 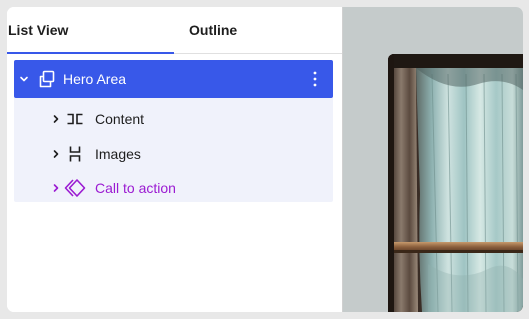 I want to click on tree-item-label: Call to action, so click(x=135, y=187).